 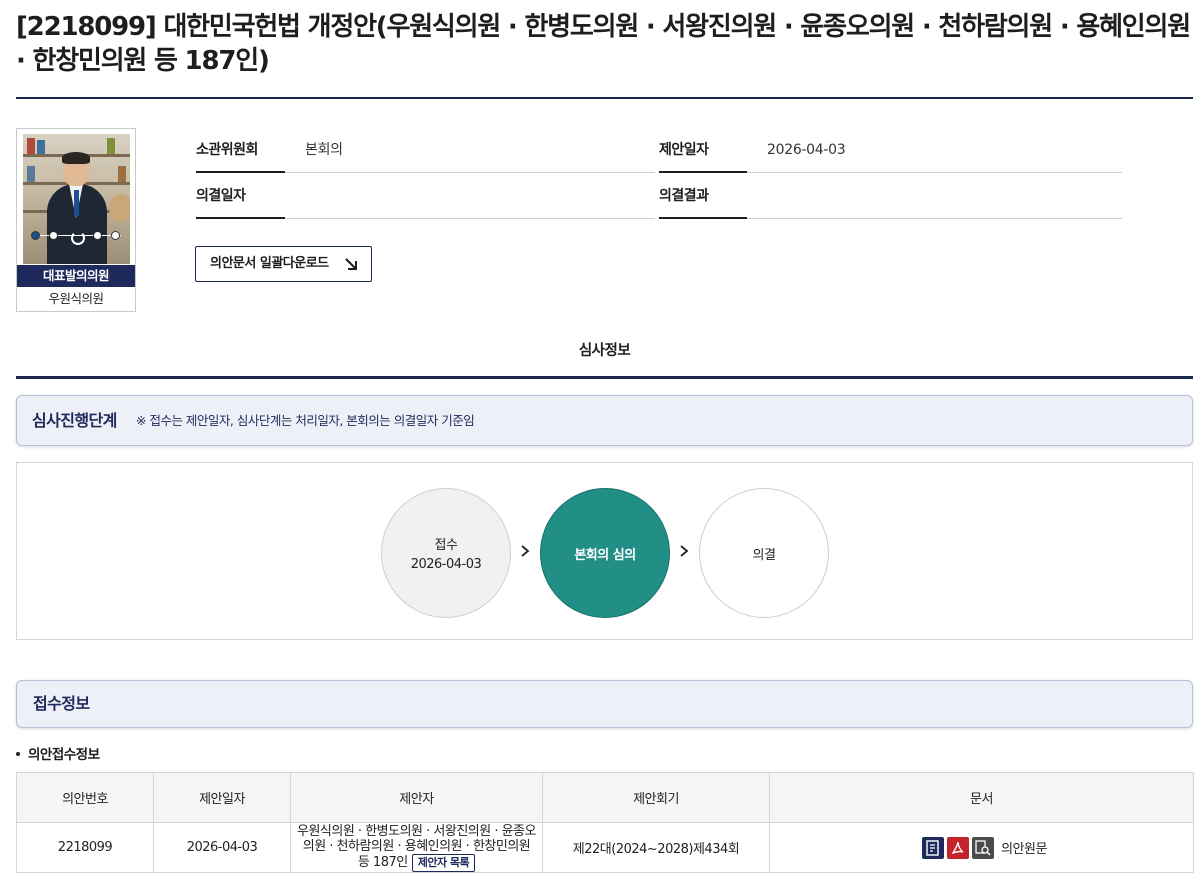 I want to click on receipt-section-header: 접수정보, so click(x=604, y=704).